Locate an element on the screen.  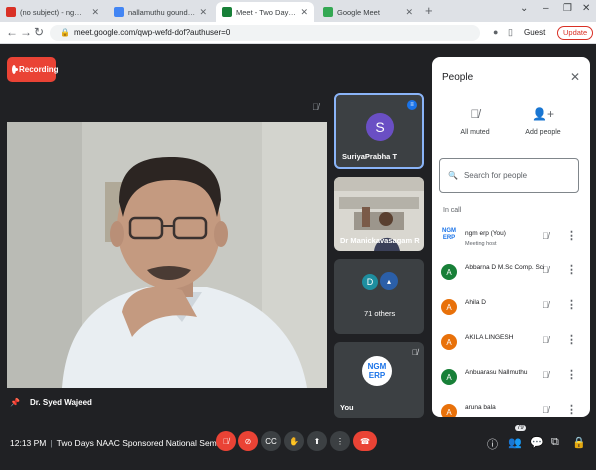
leave-call-button: ☎ is located at coordinates (365, 441).